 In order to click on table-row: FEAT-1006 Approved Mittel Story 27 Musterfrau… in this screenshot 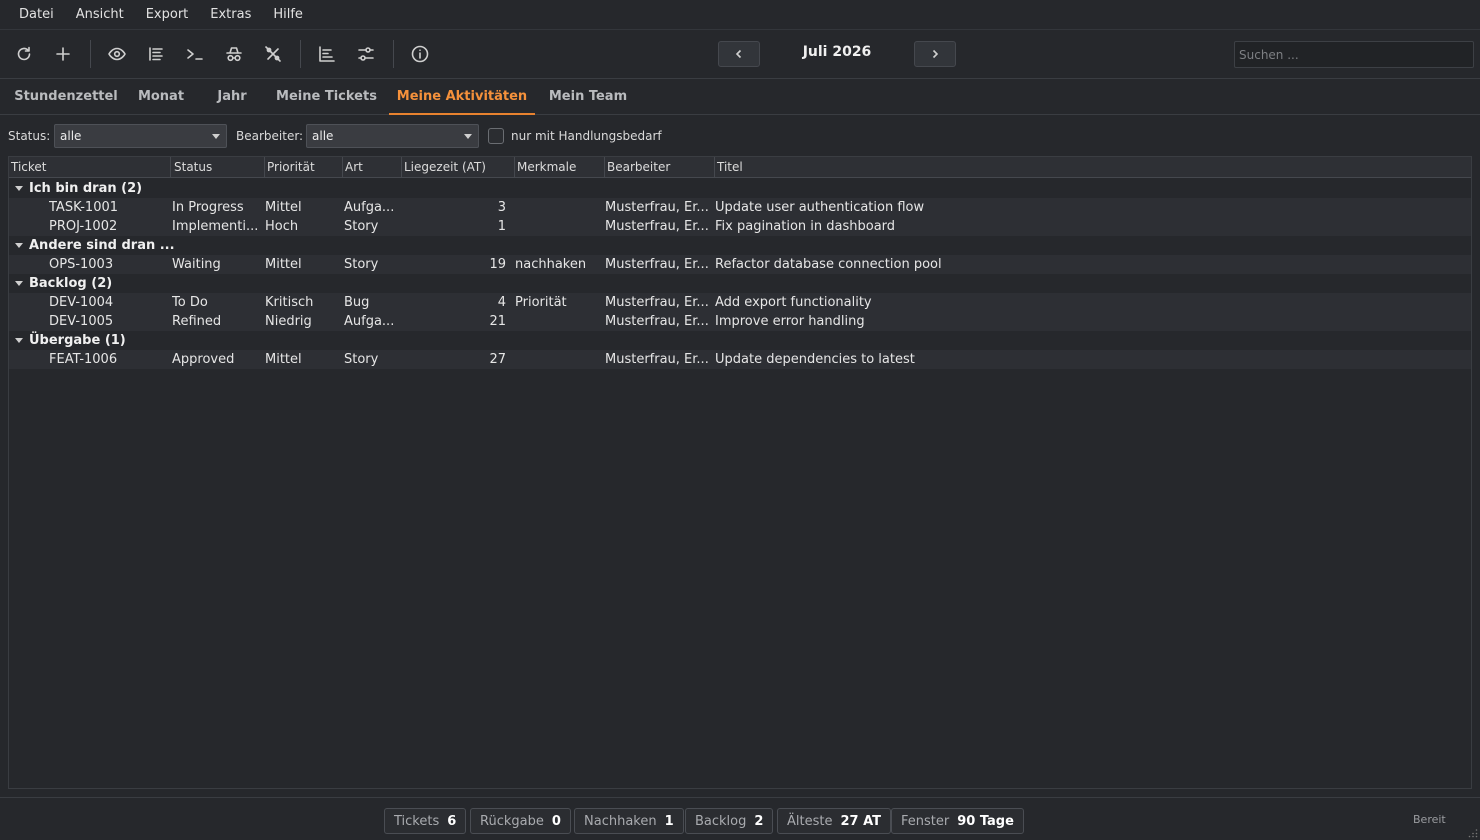, I will do `click(740, 359)`.